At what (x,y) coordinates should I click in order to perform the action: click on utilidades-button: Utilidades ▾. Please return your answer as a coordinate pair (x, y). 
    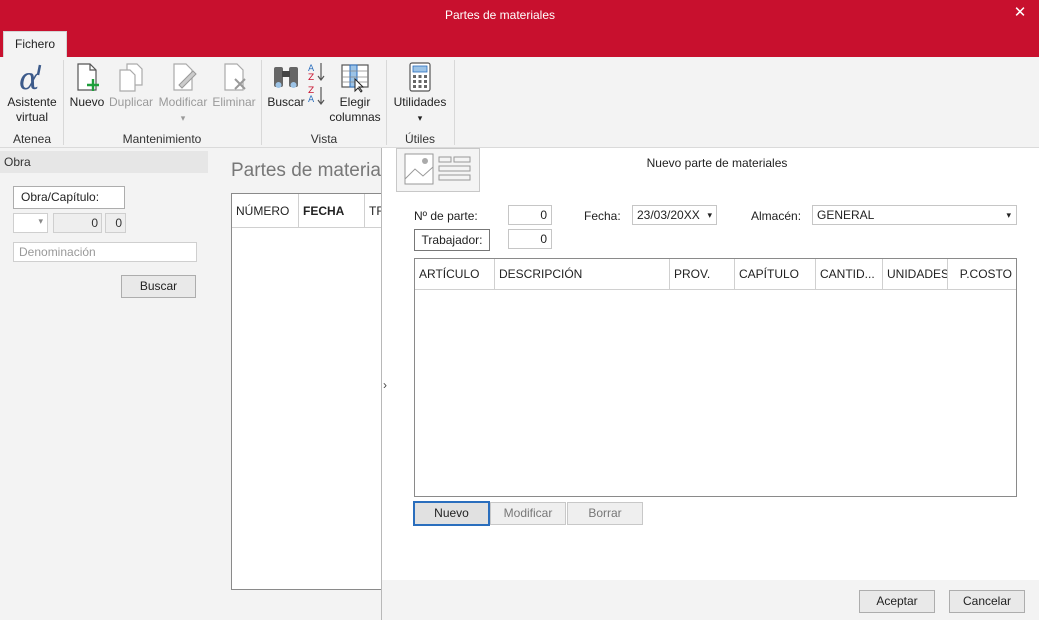
    Looking at the image, I should click on (420, 93).